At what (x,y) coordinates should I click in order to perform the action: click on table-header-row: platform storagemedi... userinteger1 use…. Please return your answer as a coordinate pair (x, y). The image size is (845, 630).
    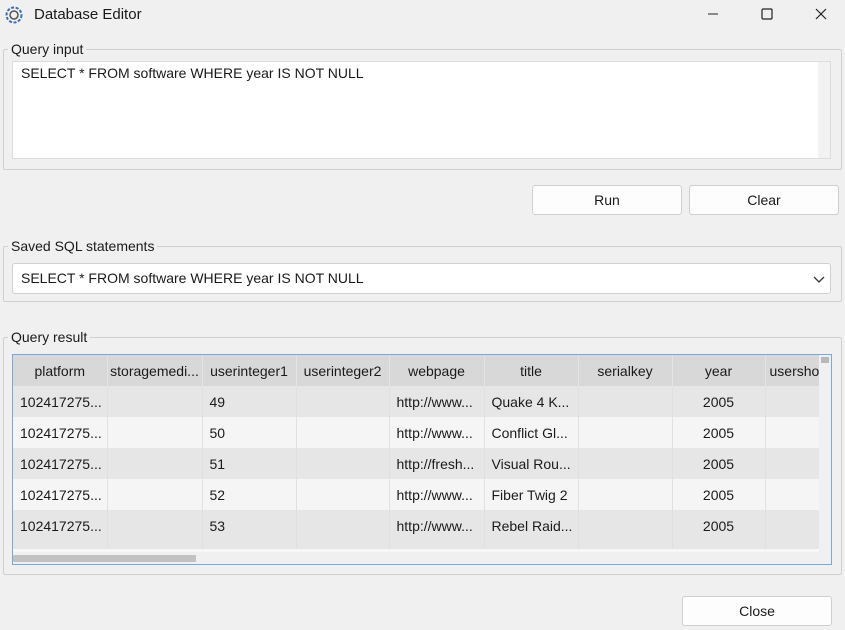
    Looking at the image, I should click on (422, 370).